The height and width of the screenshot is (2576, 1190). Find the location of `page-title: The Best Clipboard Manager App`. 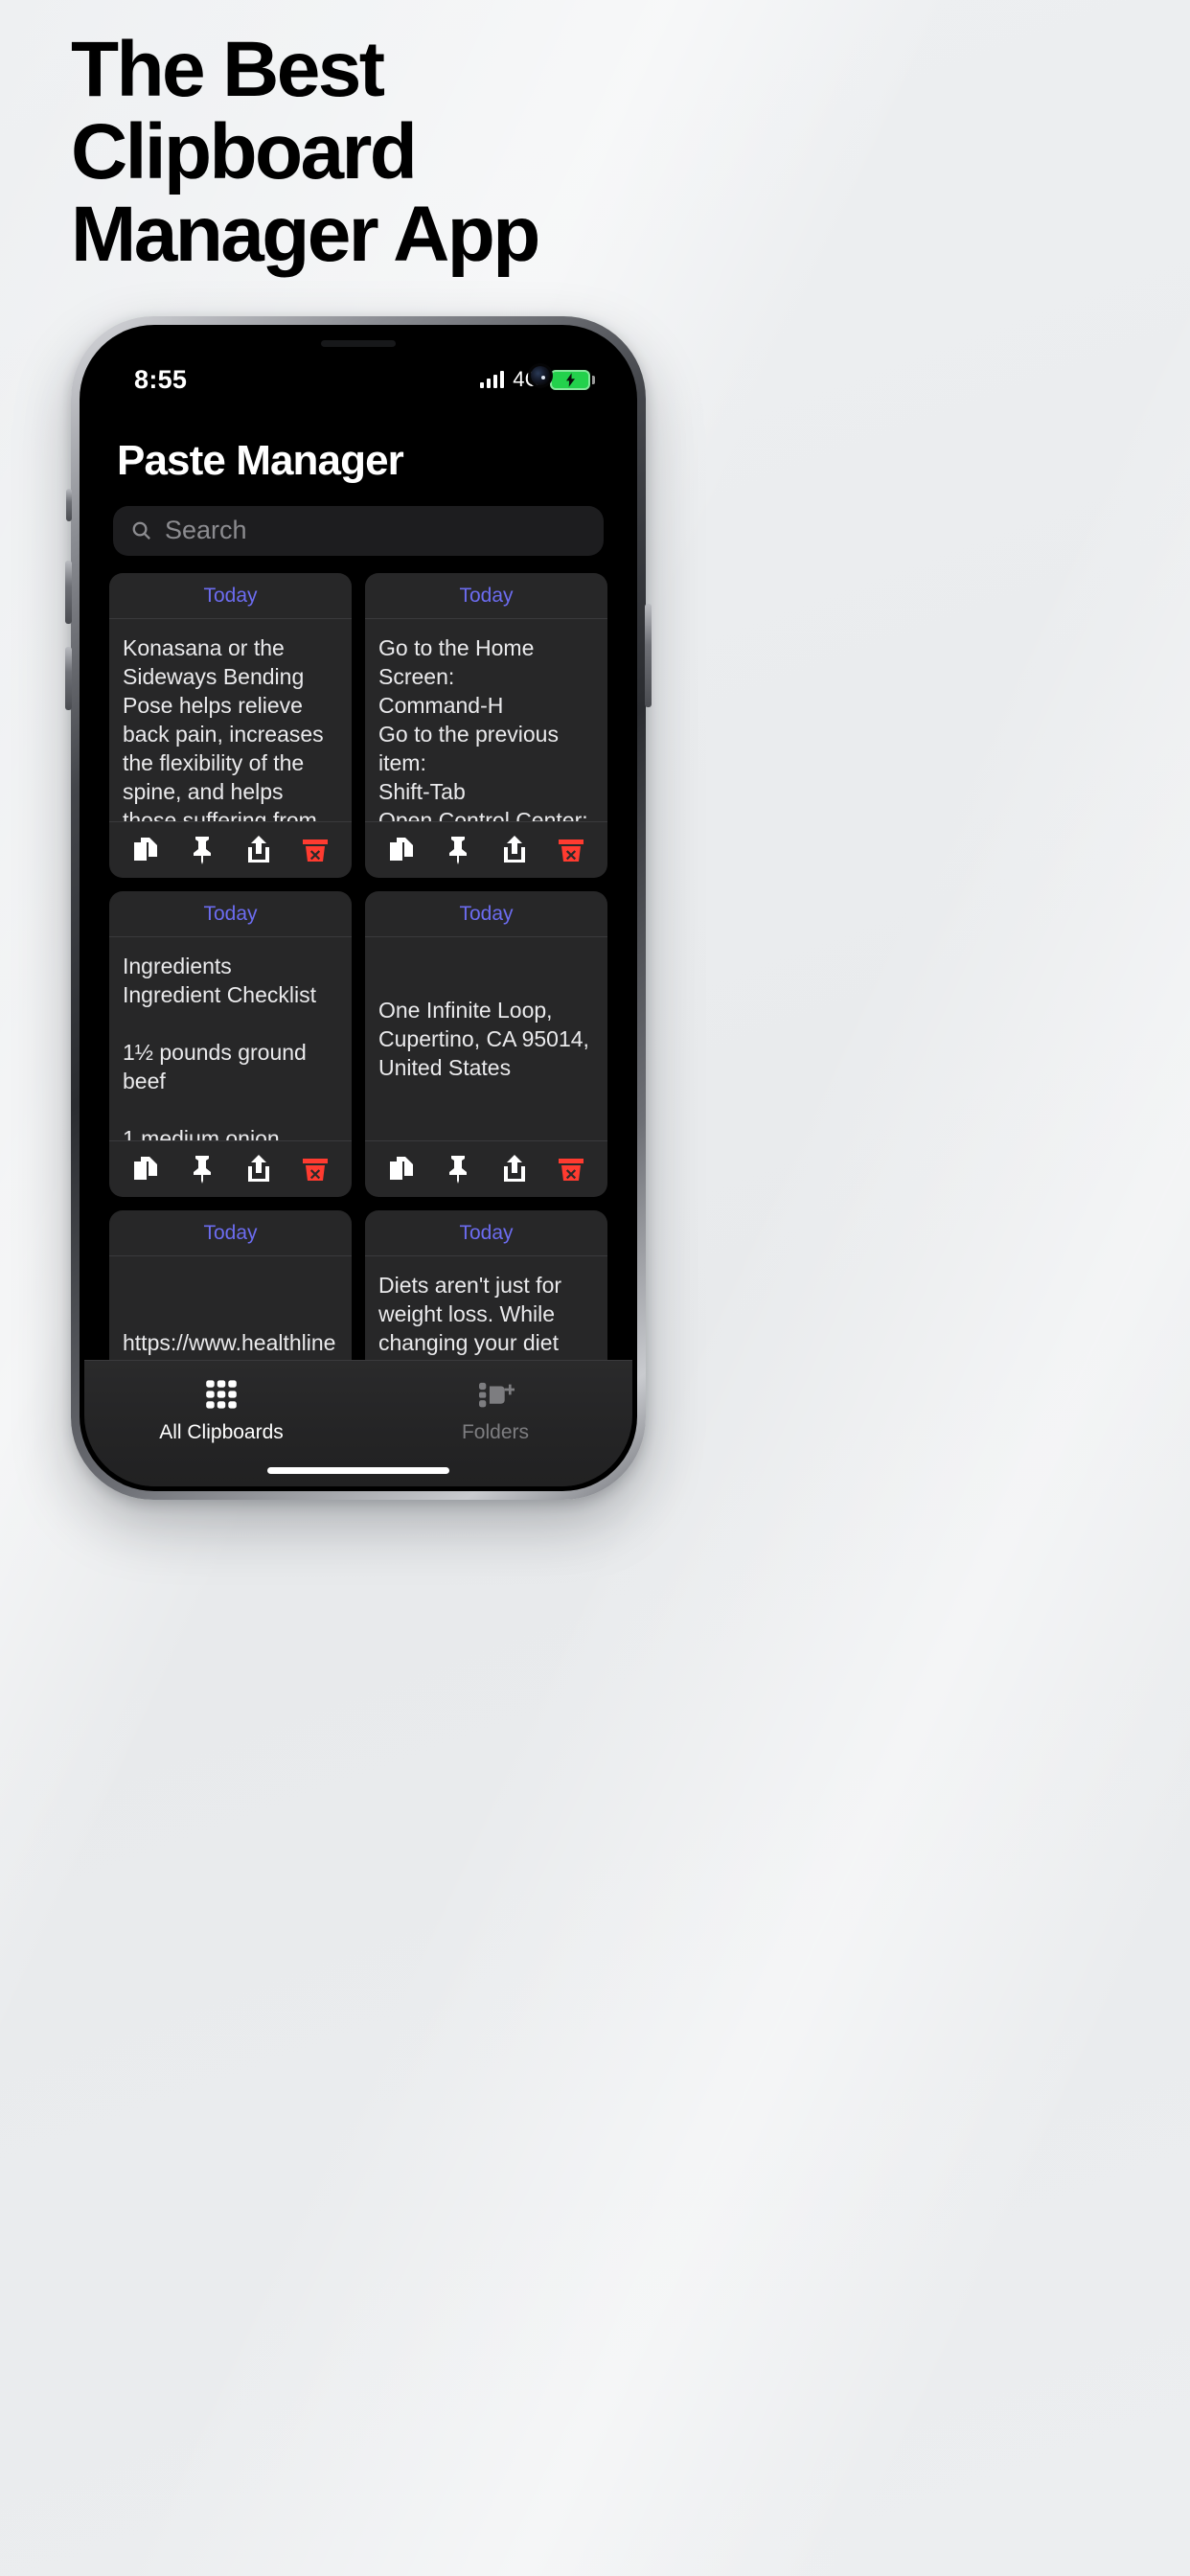

page-title: The Best Clipboard Manager App is located at coordinates (406, 152).